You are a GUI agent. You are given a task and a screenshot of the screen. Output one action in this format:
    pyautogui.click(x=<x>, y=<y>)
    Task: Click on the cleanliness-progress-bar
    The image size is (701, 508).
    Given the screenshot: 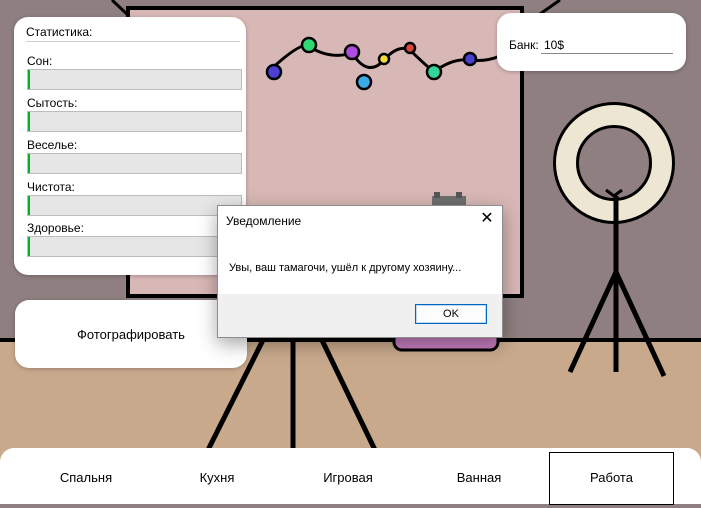 What is the action you would take?
    pyautogui.click(x=134, y=205)
    